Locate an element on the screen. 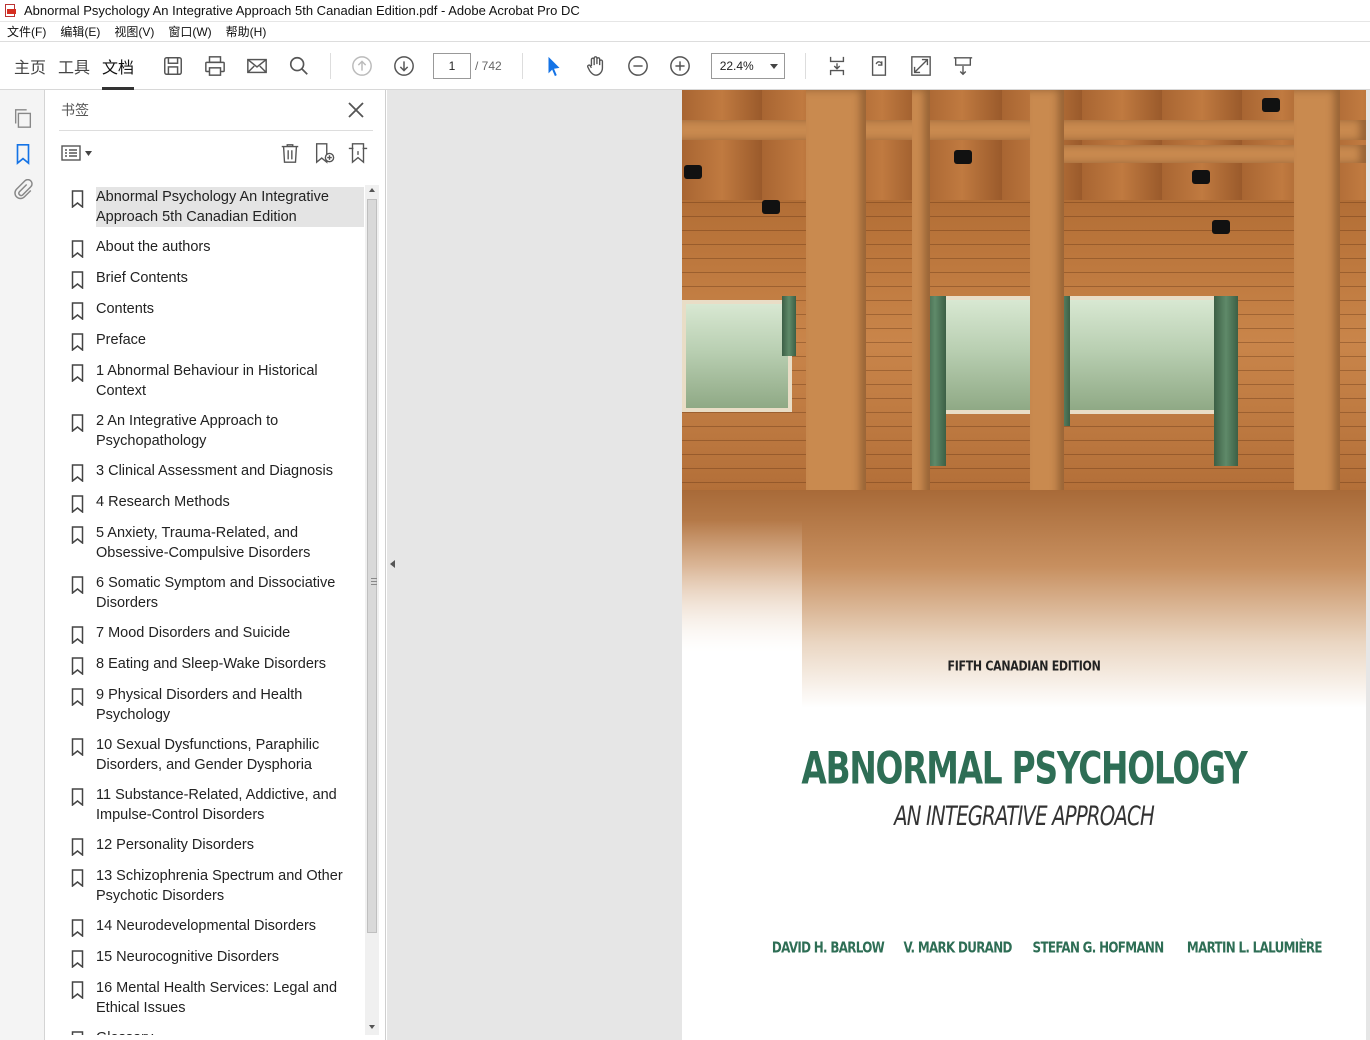  bookmarks-panel-title: 书签 is located at coordinates (75, 110).